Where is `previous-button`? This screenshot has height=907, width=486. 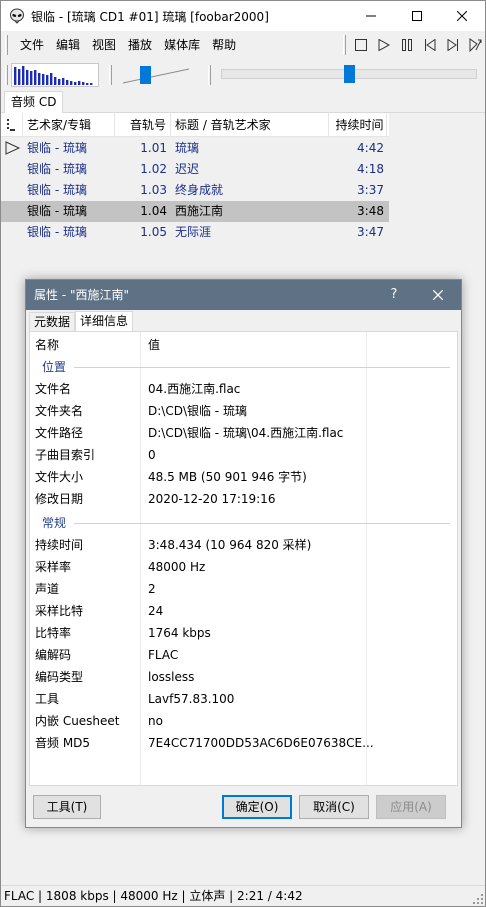 previous-button is located at coordinates (429, 45).